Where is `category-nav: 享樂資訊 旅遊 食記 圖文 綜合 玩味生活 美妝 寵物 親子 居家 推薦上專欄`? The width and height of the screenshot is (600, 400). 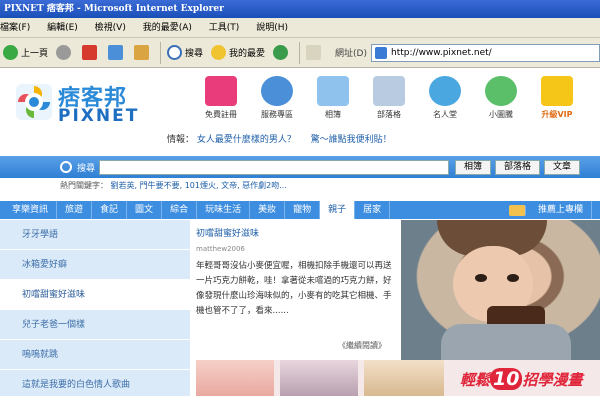
category-nav: 享樂資訊 旅遊 食記 圖文 綜合 玩味生活 美妝 寵物 親子 居家 推薦上專欄 is located at coordinates (300, 210).